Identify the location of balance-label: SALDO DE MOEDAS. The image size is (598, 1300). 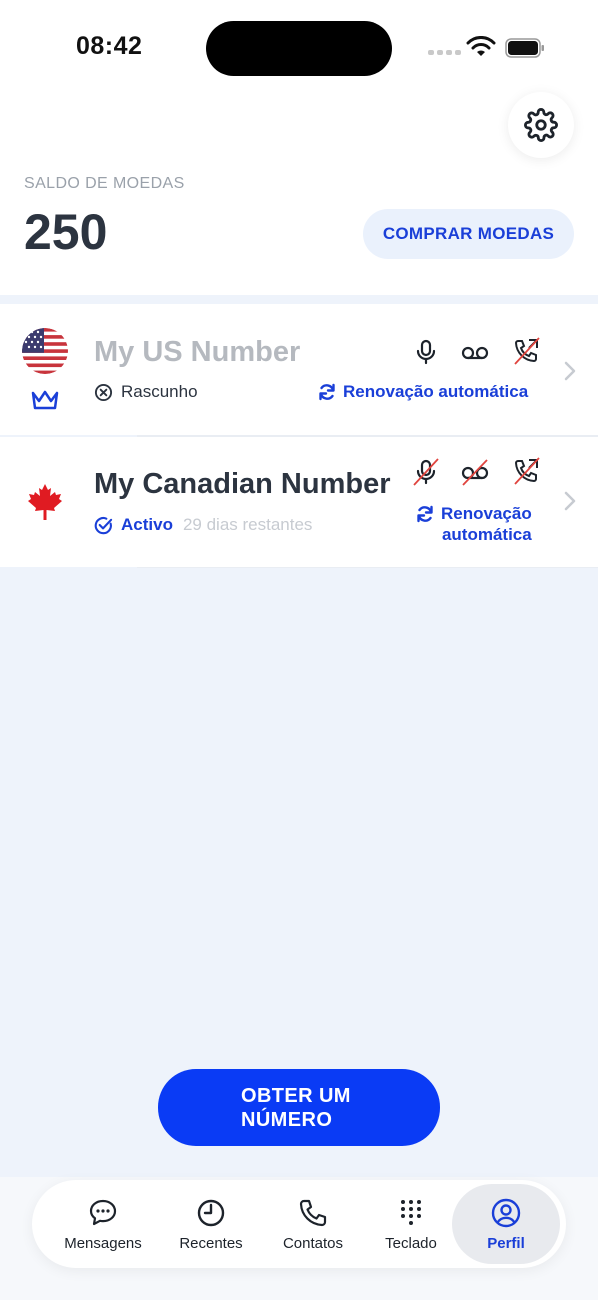
(104, 183).